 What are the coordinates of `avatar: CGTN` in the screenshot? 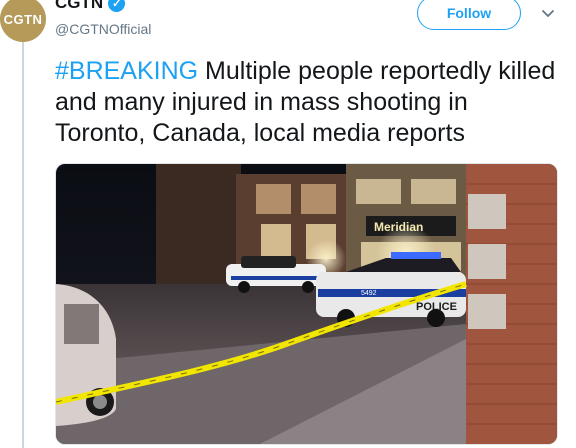 It's located at (23, 21).